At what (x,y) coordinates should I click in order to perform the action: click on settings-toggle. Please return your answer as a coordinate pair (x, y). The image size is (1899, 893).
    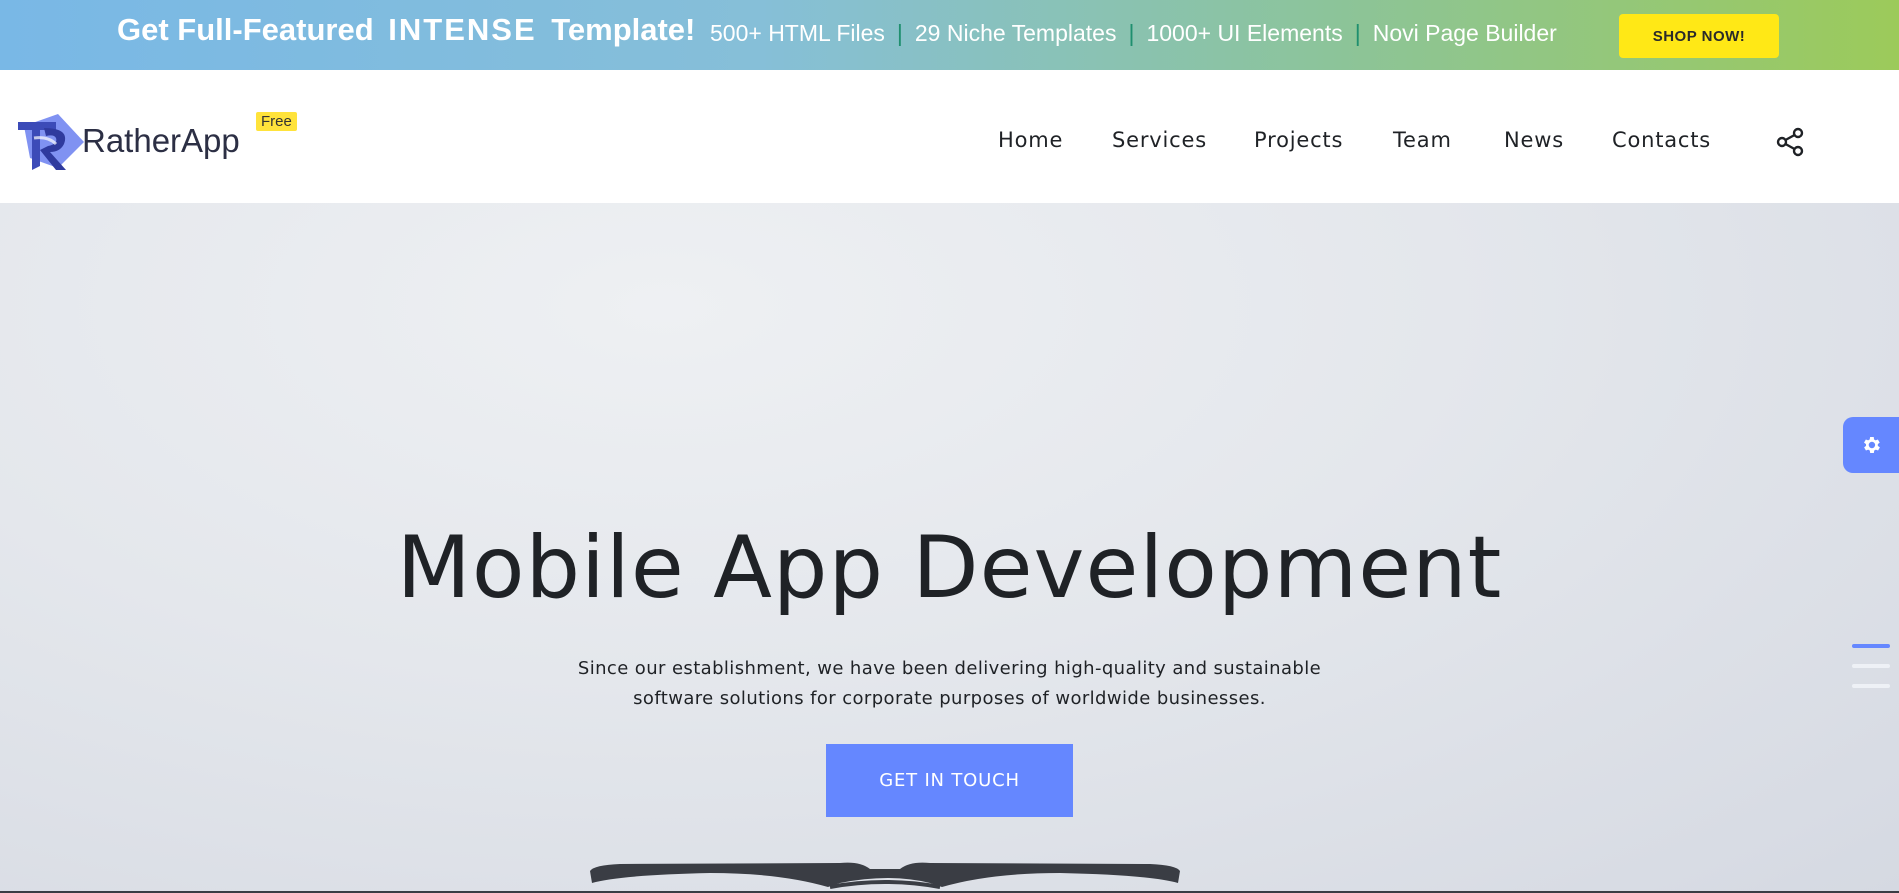
    Looking at the image, I should click on (1871, 445).